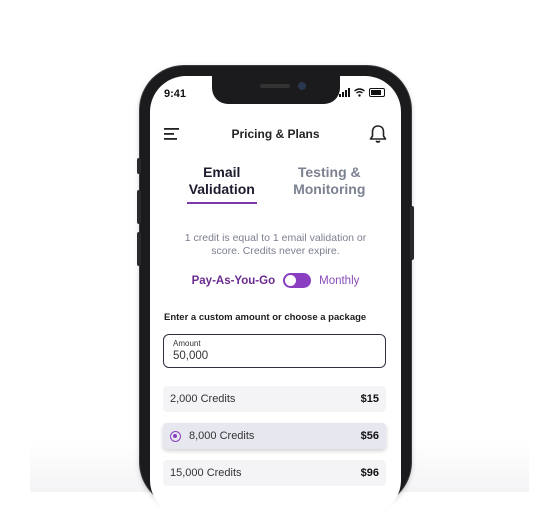 The height and width of the screenshot is (516, 549). Describe the element at coordinates (139, 207) in the screenshot. I see `volume-up-button` at that location.